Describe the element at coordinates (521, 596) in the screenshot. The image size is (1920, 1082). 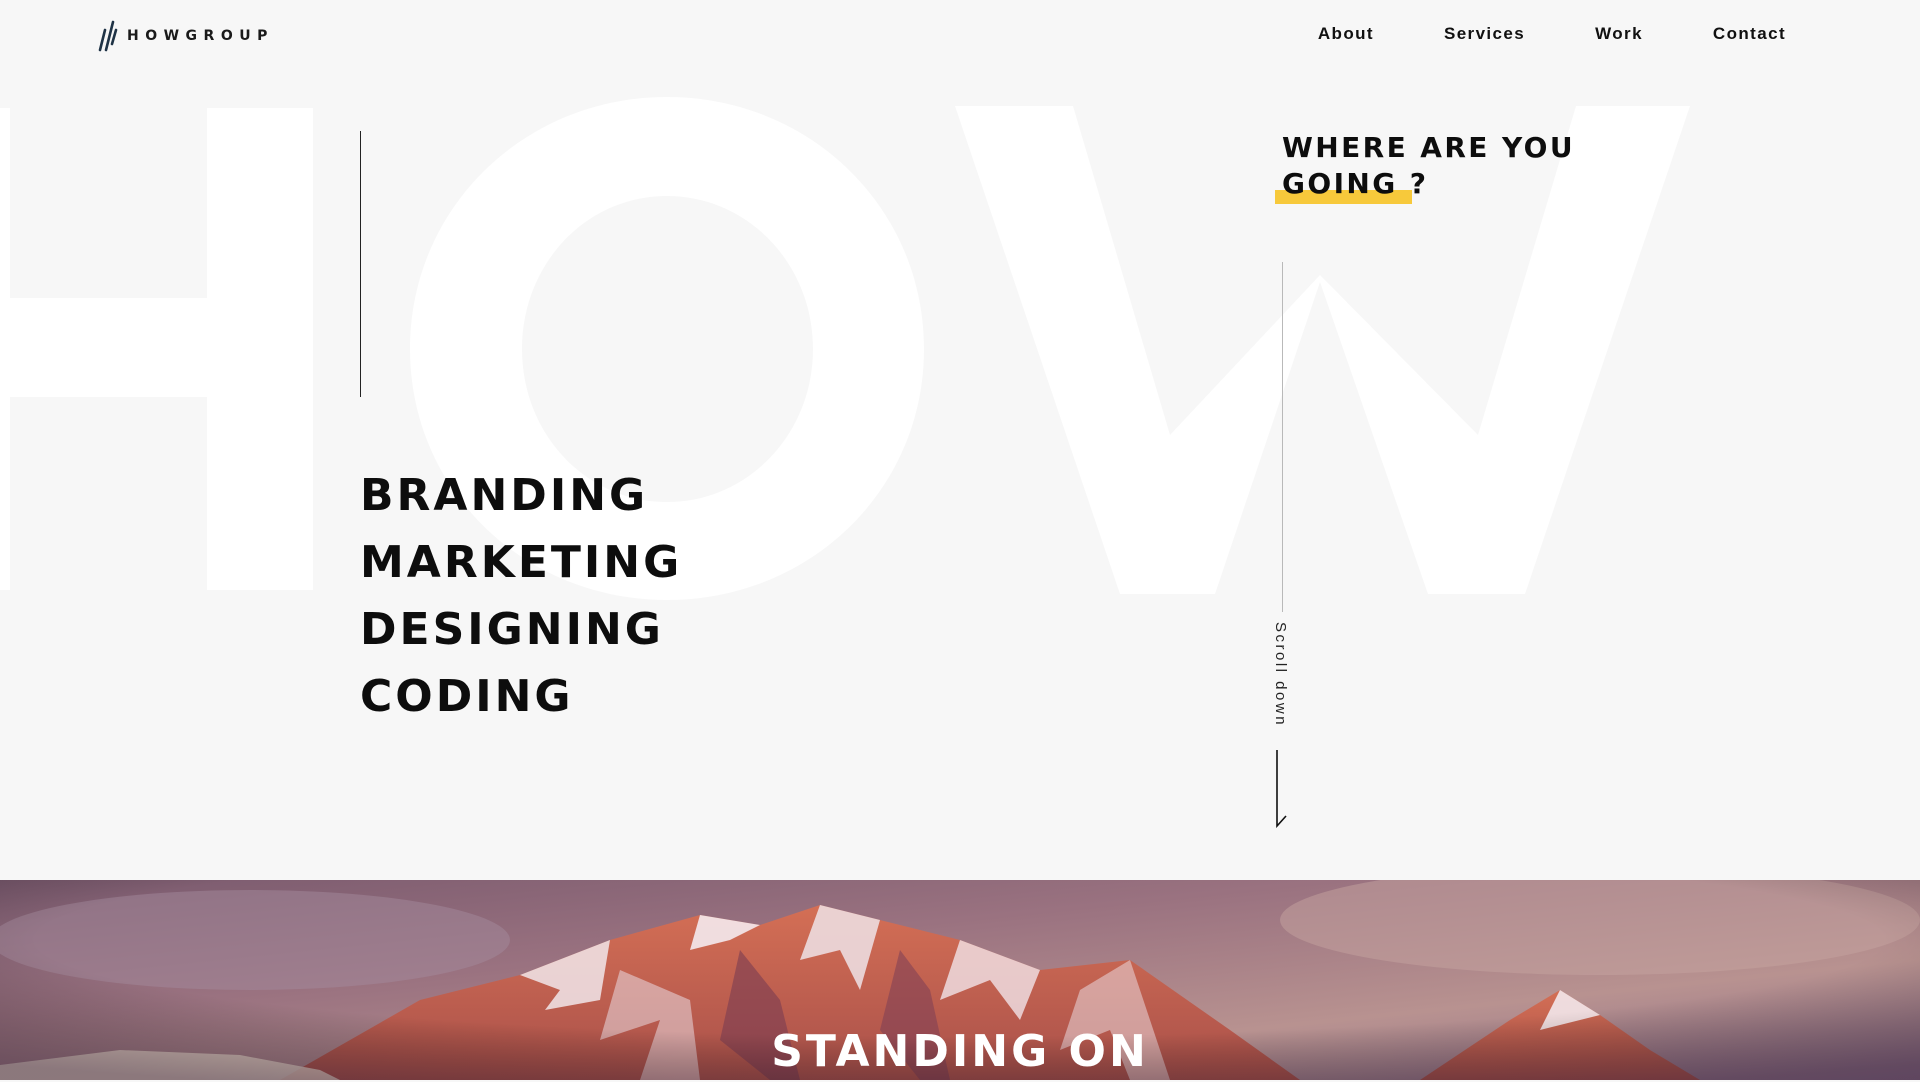
I see `services-list: BRANDING MARKETING DESIGNING CODING` at that location.